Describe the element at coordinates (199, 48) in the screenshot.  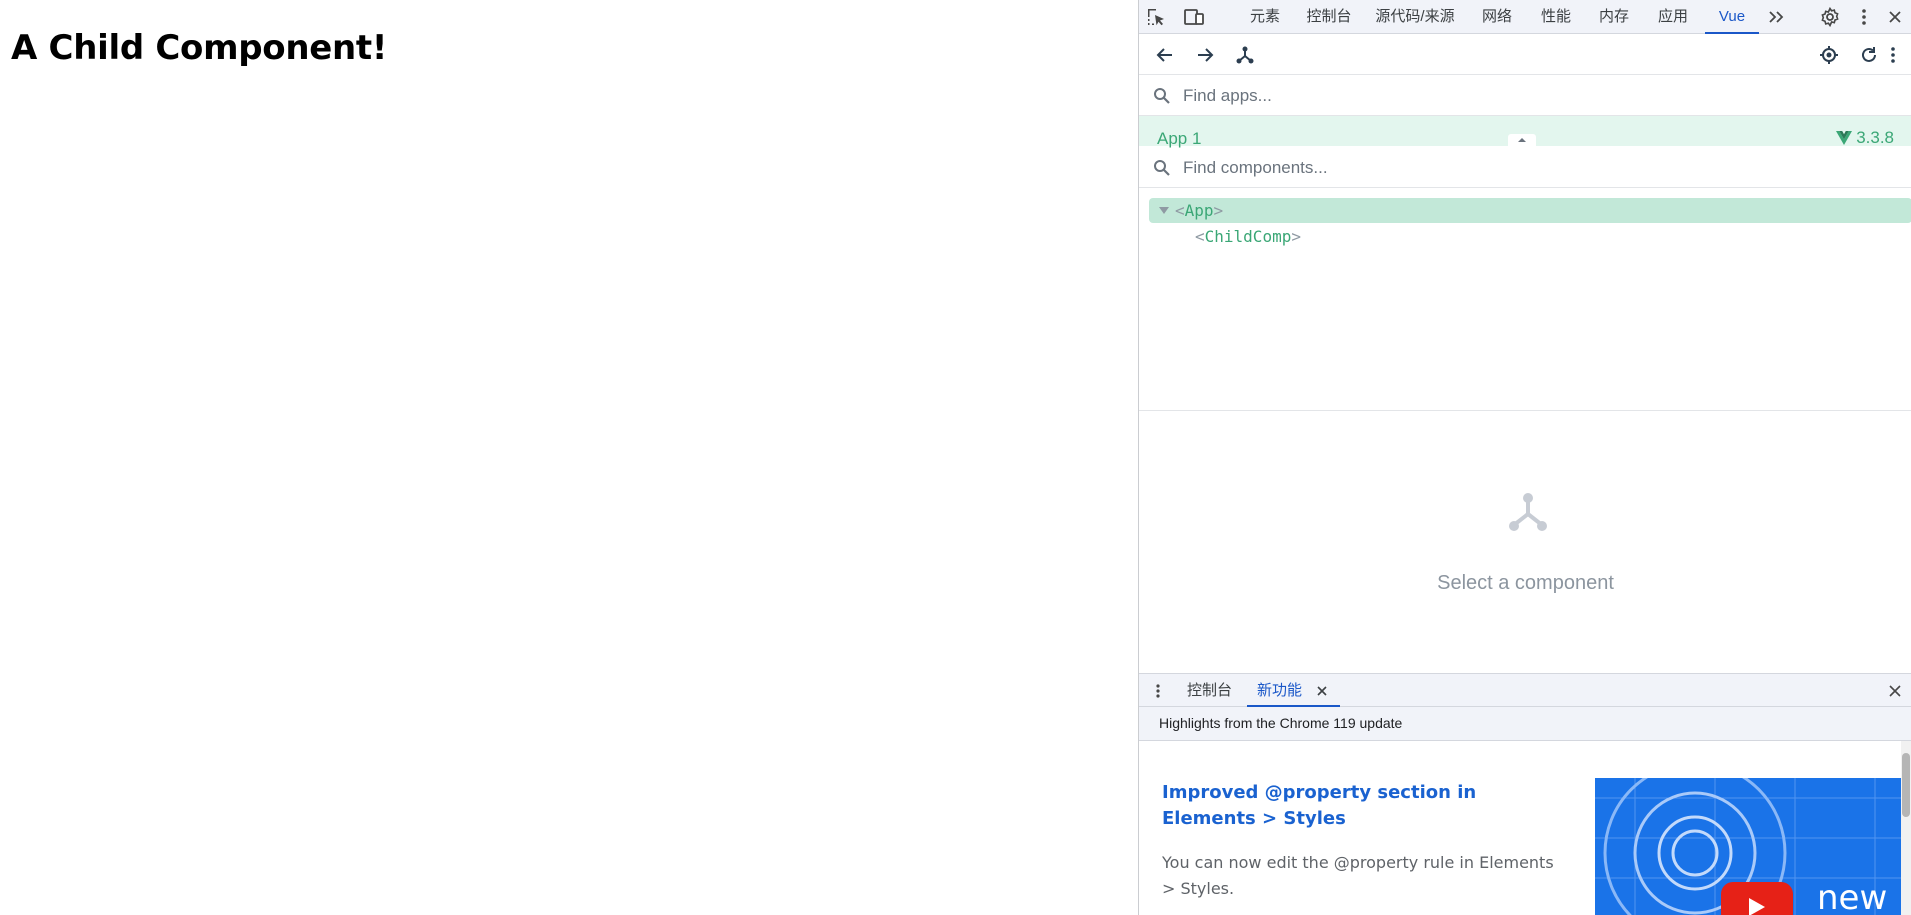
I see `page-heading: A Child Component!` at that location.